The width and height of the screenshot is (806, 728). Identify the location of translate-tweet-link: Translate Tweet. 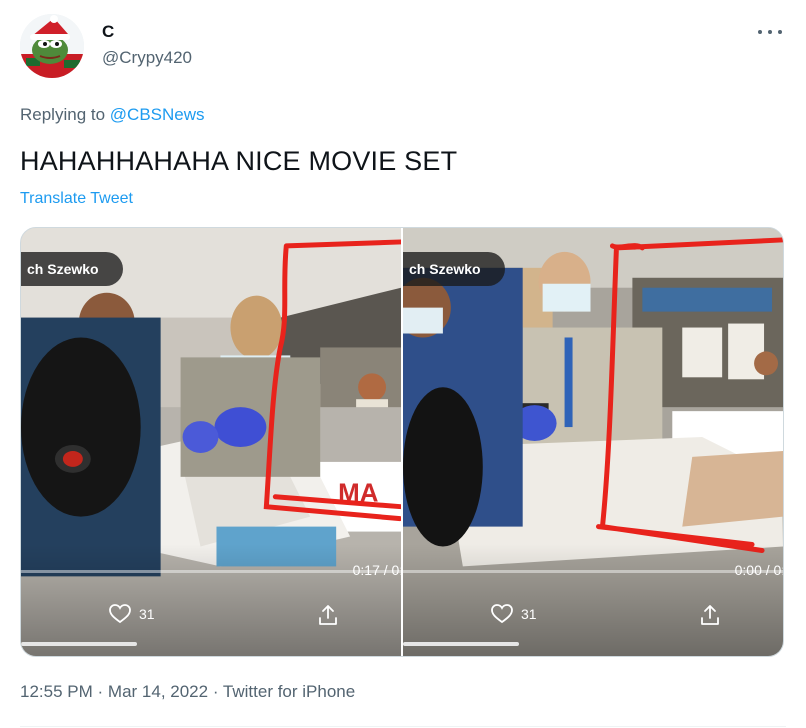
(76, 199).